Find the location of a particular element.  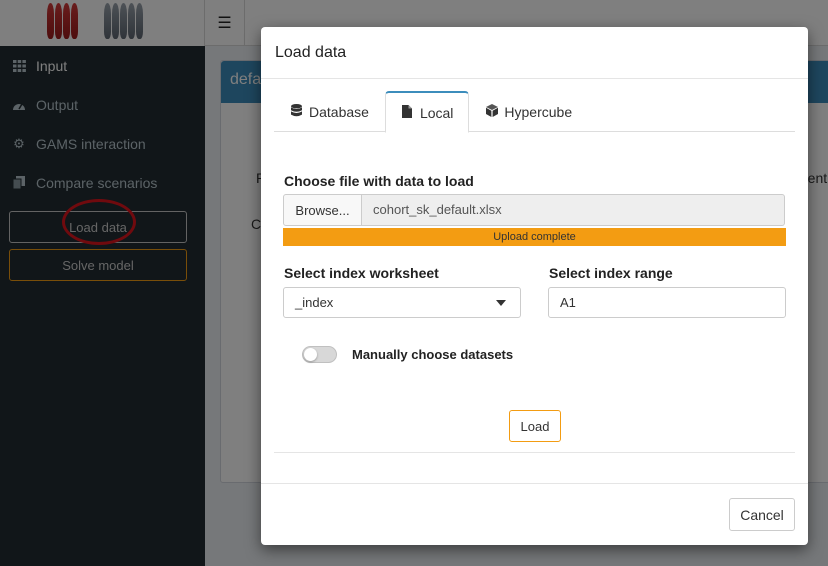

file-input-group: Browse... cohort_sk_default.xlsx is located at coordinates (534, 210).